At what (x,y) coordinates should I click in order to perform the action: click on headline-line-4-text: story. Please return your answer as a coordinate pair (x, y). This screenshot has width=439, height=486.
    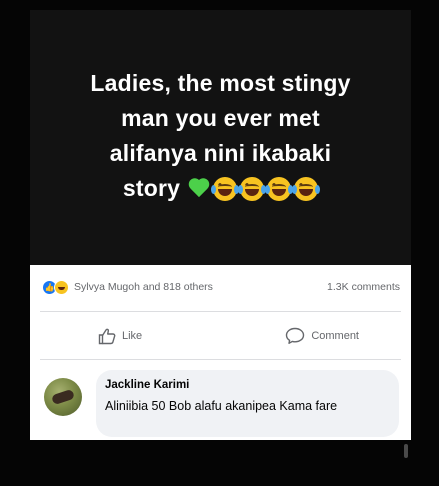
    Looking at the image, I should click on (151, 187).